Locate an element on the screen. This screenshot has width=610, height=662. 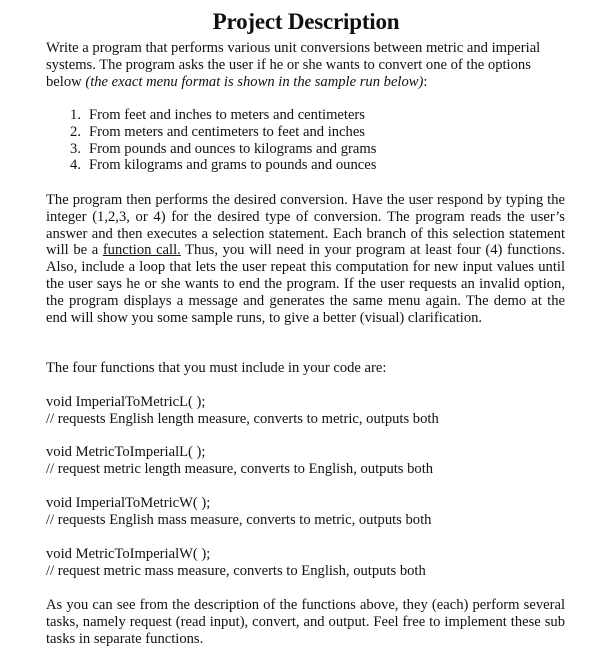
intro-colon: : is located at coordinates (425, 81).